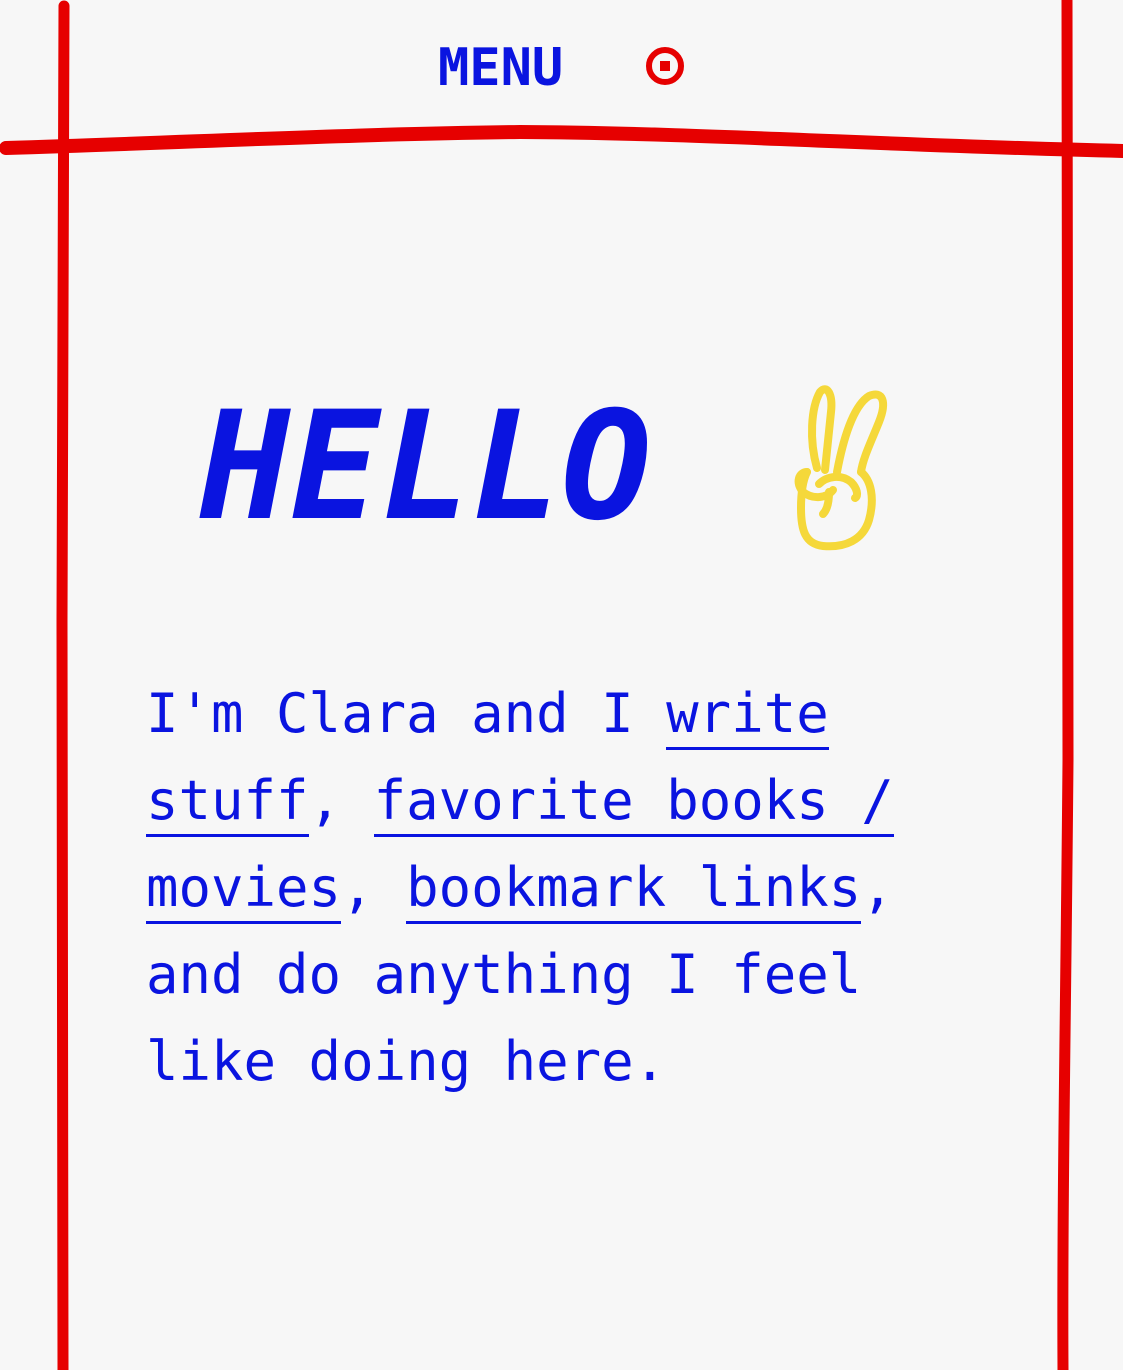  I want to click on frame-line-left, so click(63, 685).